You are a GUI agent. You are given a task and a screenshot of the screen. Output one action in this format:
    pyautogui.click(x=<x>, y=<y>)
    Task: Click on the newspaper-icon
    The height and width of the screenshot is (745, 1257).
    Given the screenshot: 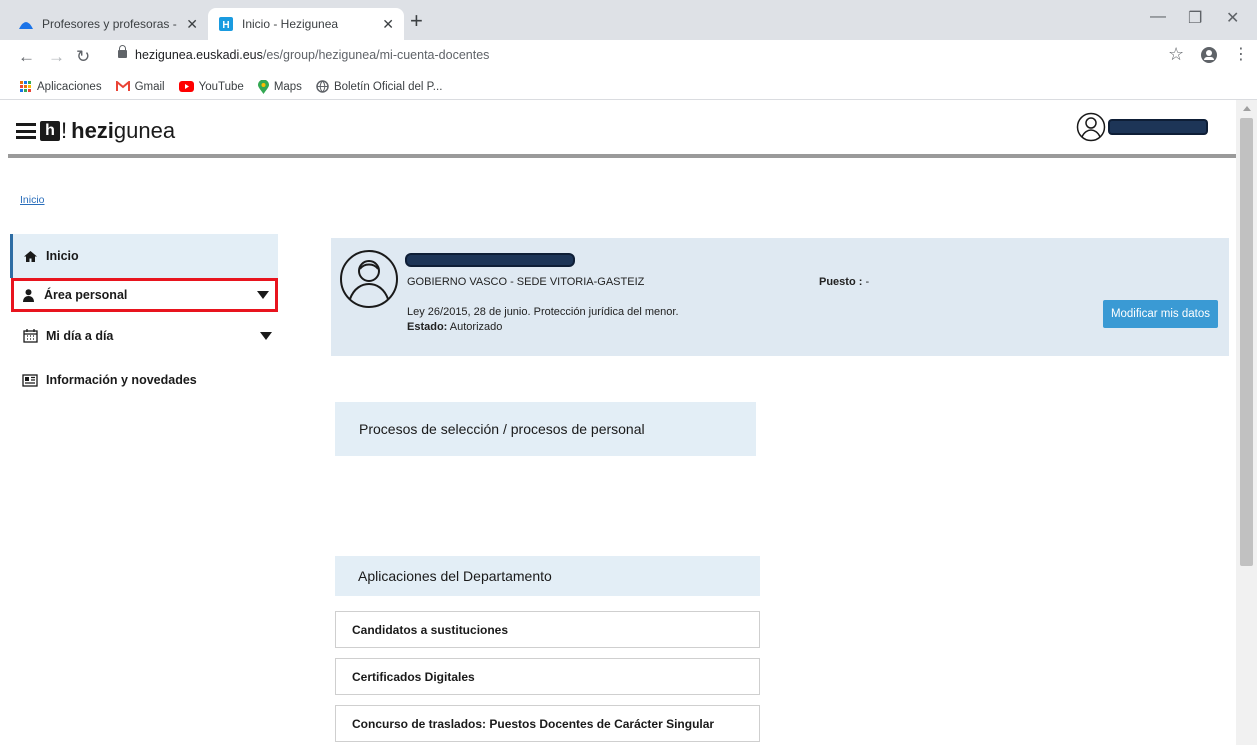 What is the action you would take?
    pyautogui.click(x=30, y=380)
    